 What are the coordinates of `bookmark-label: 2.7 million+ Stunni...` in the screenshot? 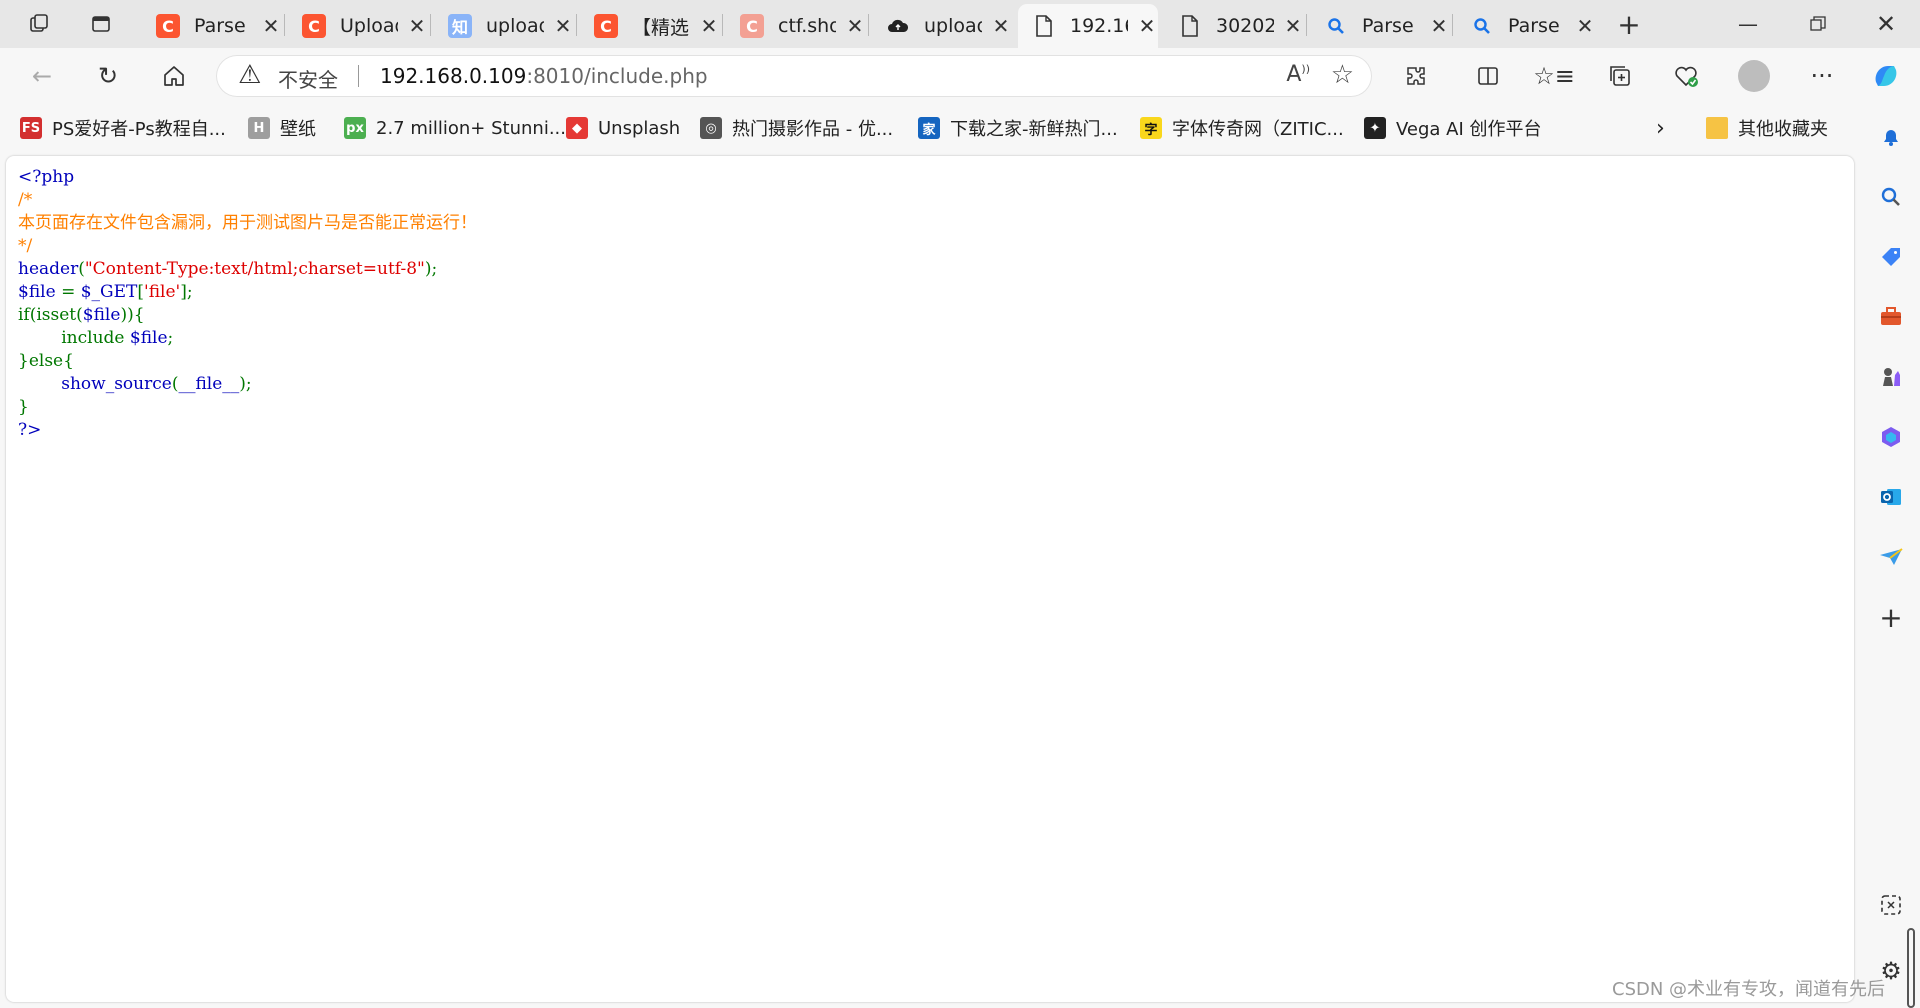 It's located at (471, 128).